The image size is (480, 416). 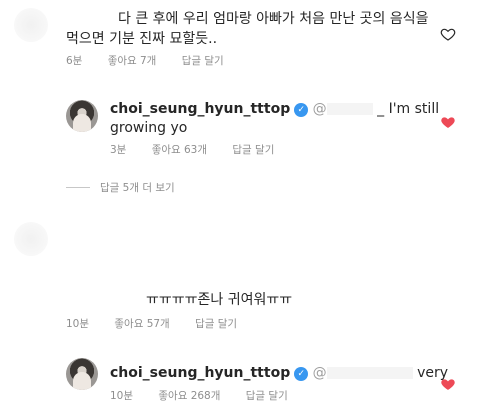 I want to click on comment-time: 3분, so click(x=118, y=150).